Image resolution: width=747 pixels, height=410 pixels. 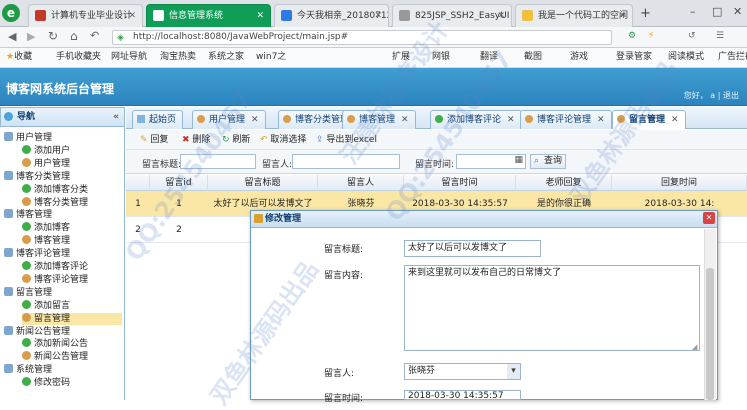 What do you see at coordinates (46, 228) in the screenshot?
I see `nav-item: 添加博客` at bounding box center [46, 228].